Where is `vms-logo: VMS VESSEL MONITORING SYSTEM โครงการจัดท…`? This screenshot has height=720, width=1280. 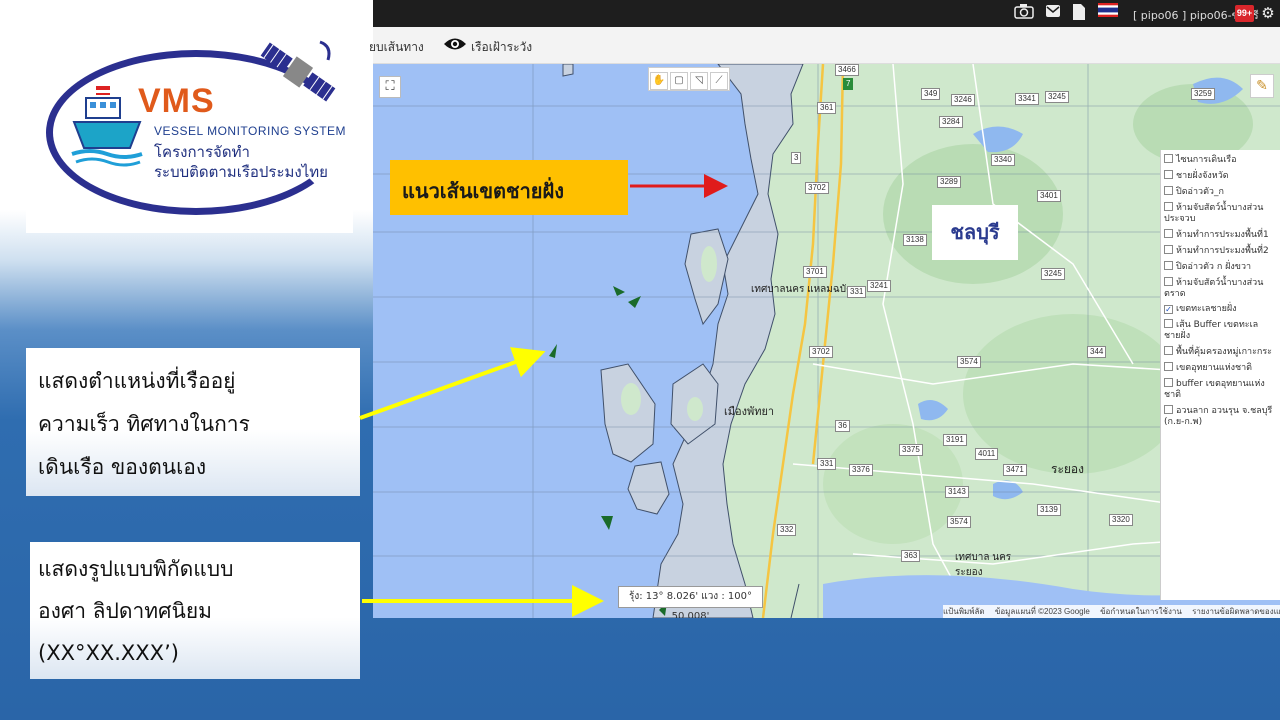
vms-logo: VMS VESSEL MONITORING SYSTEM โครงการจัดท… is located at coordinates (189, 116).